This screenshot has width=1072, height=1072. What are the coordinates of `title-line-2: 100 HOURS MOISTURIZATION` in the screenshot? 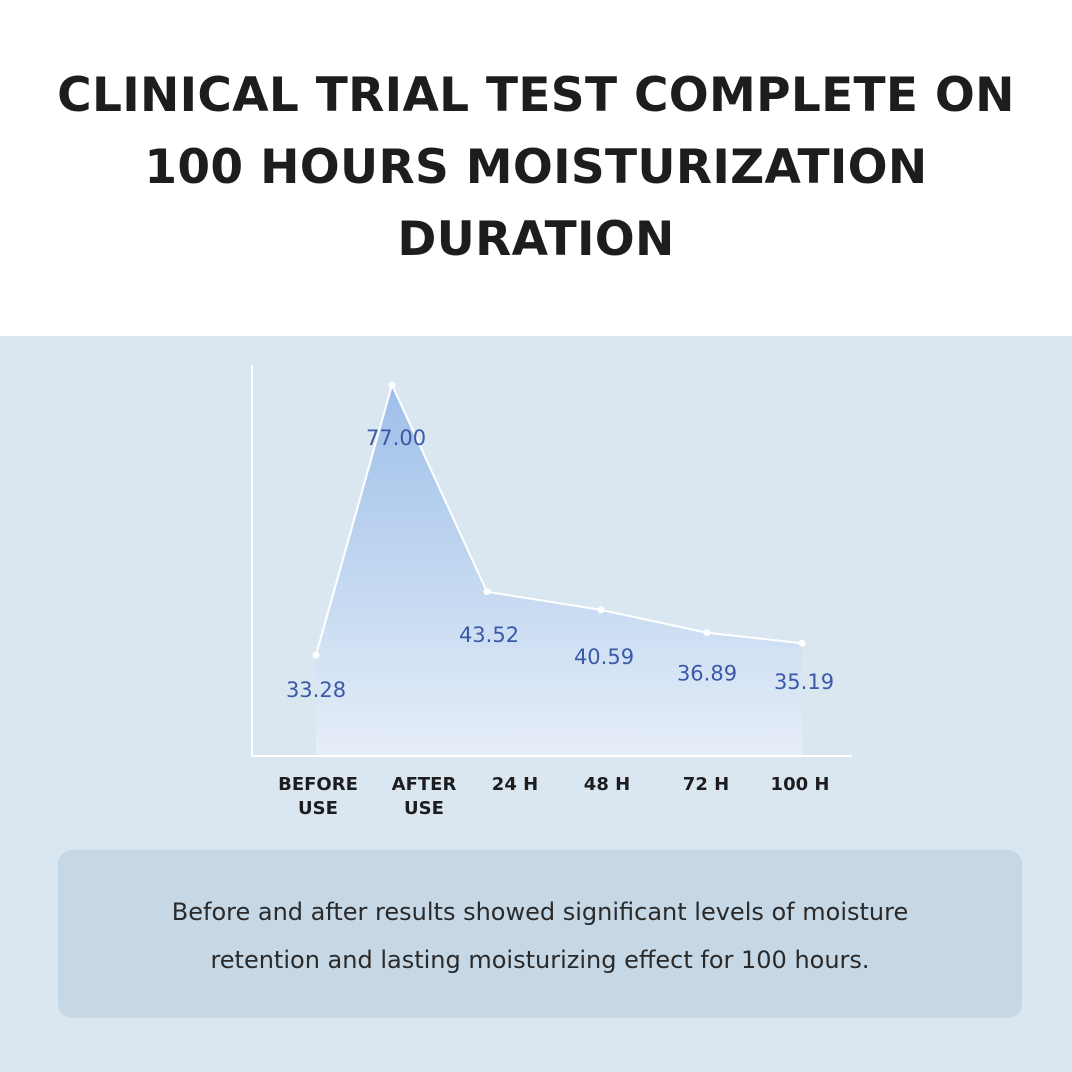 It's located at (536, 167).